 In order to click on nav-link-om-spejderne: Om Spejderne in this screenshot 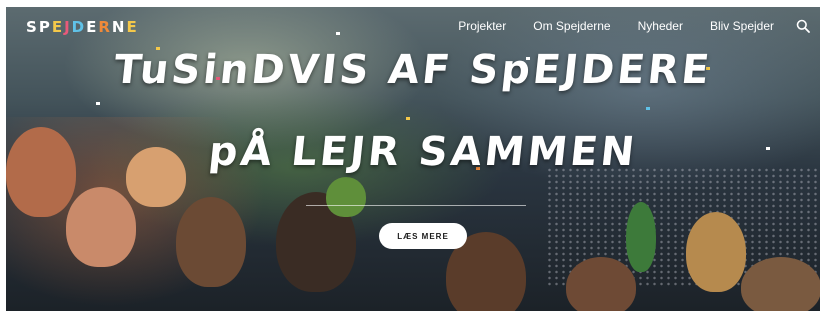, I will do `click(571, 26)`.